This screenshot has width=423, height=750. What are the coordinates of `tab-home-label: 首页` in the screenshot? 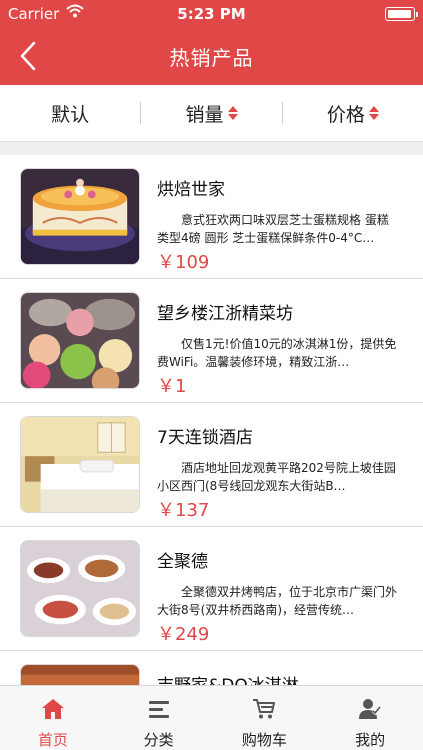 It's located at (52, 740).